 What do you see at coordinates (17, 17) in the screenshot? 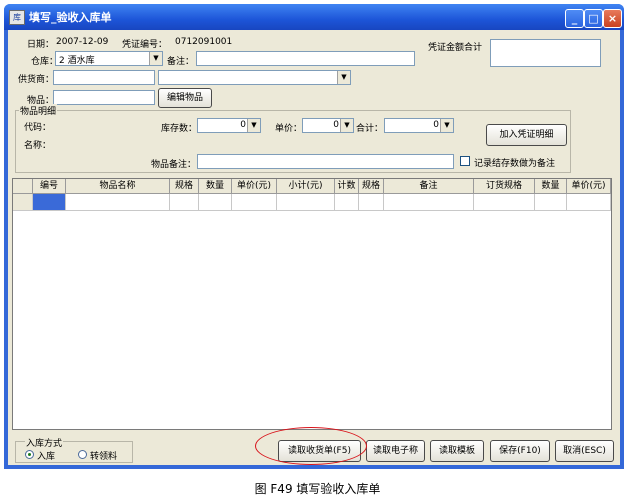
I see `app-icon: 库` at bounding box center [17, 17].